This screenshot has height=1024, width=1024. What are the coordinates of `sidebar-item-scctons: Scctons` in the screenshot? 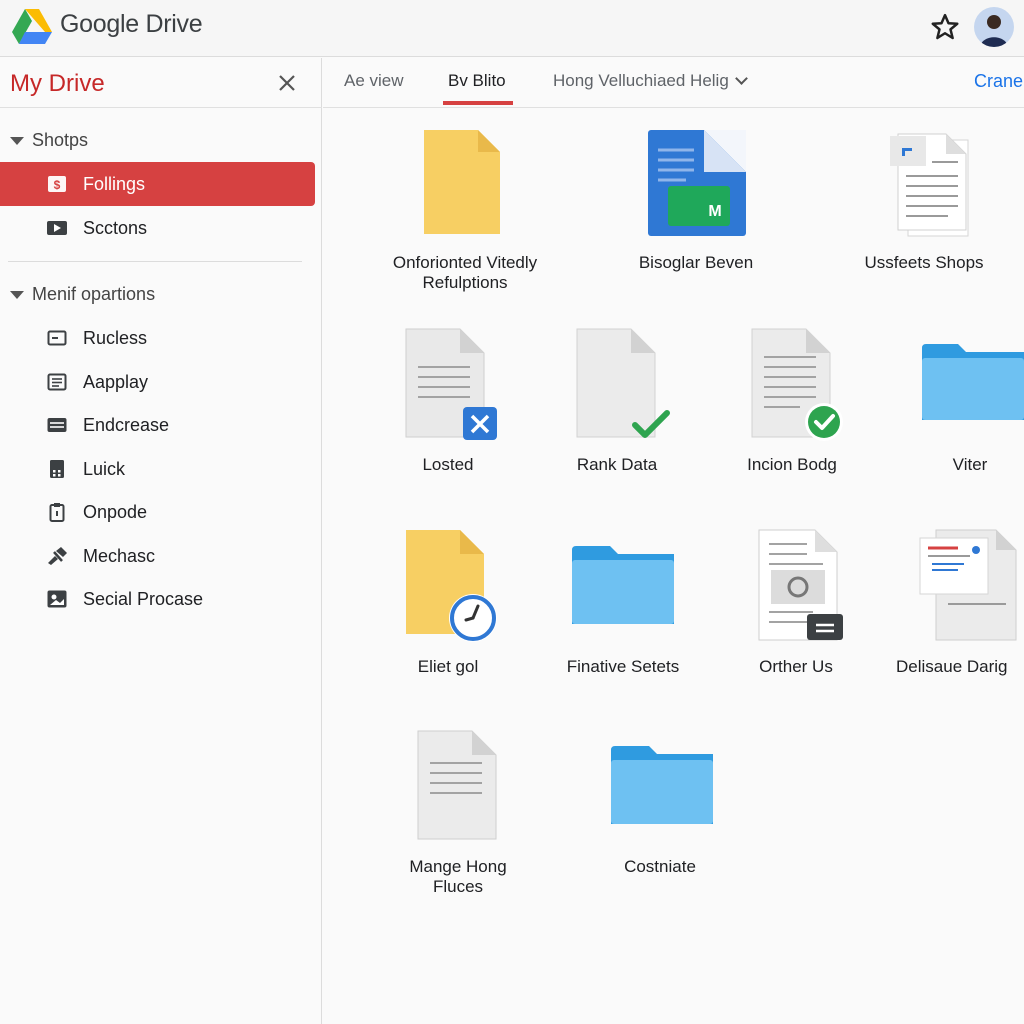 It's located at (157, 228).